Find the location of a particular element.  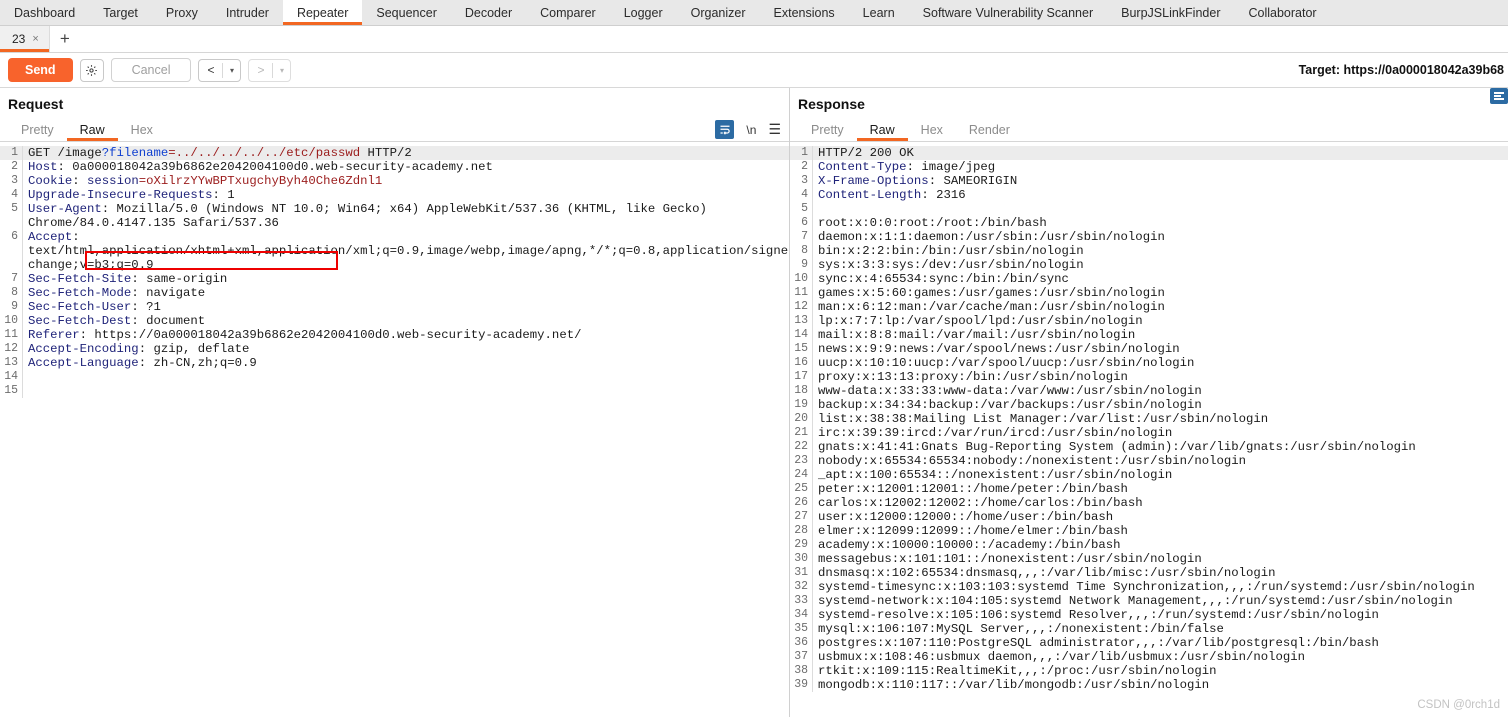

code-line: 4 Upgrade-Insecure-Requests: 1 is located at coordinates (394, 195).